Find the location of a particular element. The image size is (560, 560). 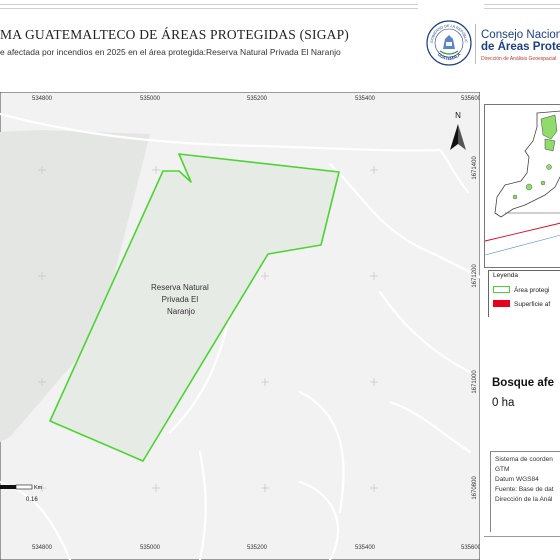

forest-affected-value: 0 ha is located at coordinates (503, 403).